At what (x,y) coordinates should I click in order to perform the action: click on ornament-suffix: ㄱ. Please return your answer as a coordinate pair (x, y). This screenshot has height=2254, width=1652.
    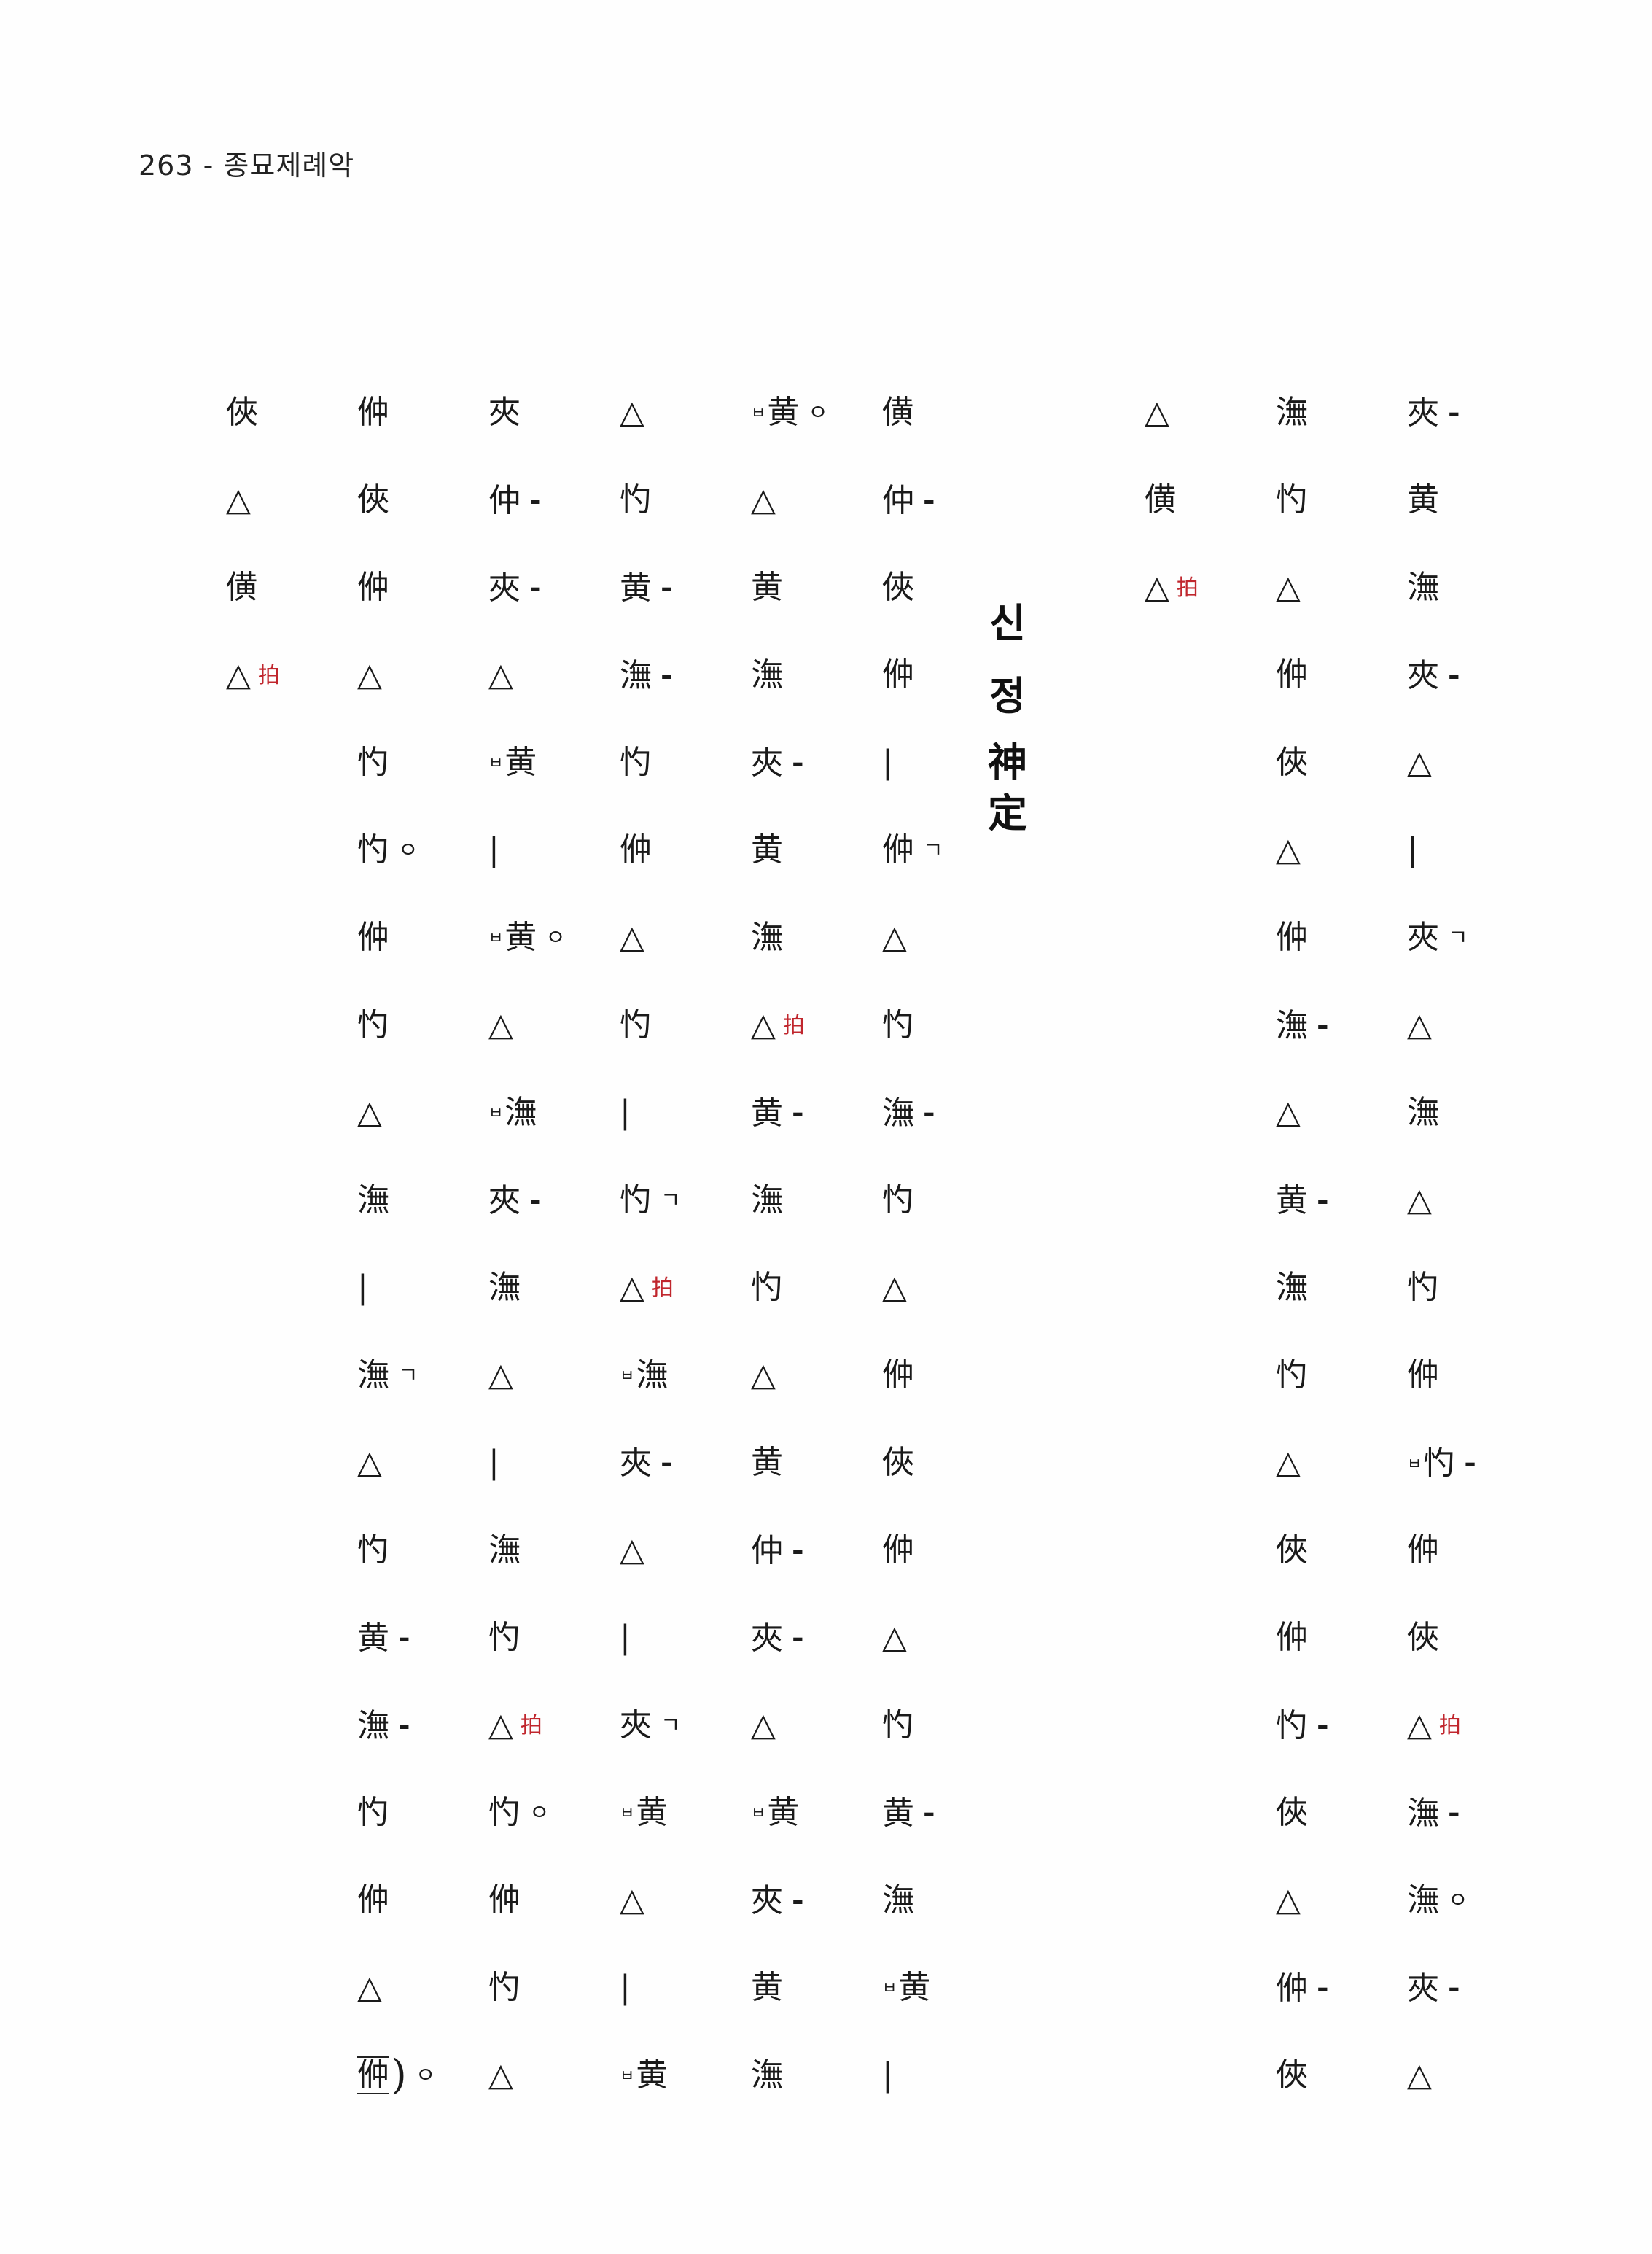
    Looking at the image, I should click on (933, 850).